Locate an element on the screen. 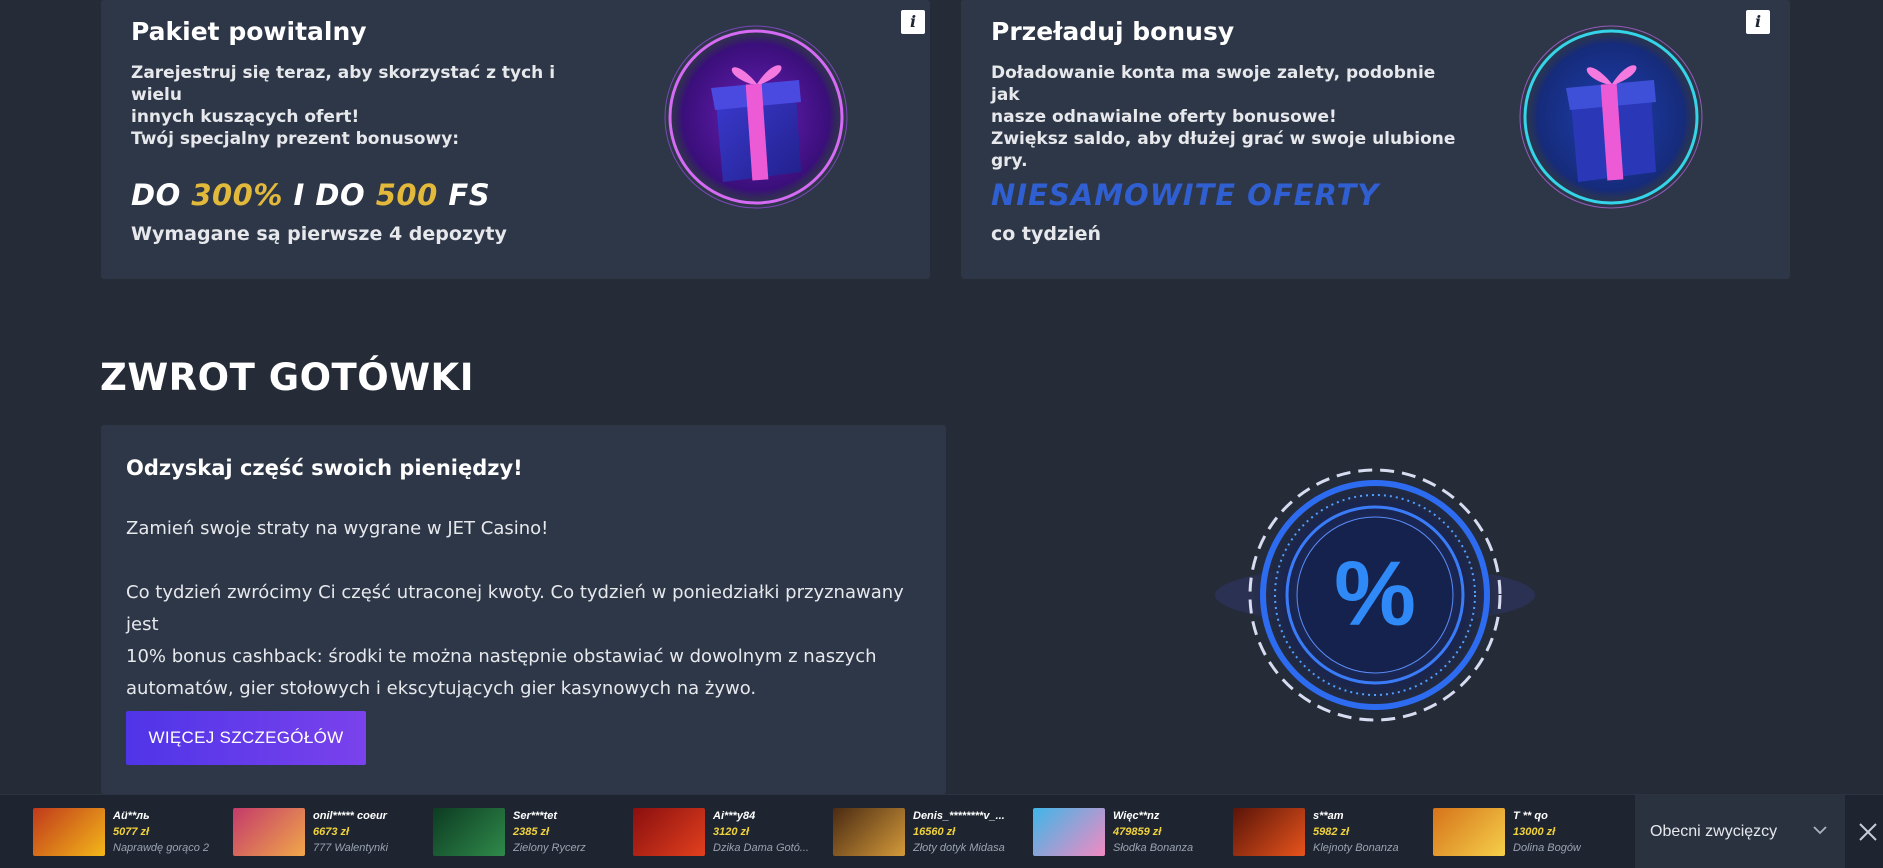 Image resolution: width=1883 pixels, height=868 pixels. winner-item: onil***** coeur 6673 zł 777 Walentynki is located at coordinates (330, 833).